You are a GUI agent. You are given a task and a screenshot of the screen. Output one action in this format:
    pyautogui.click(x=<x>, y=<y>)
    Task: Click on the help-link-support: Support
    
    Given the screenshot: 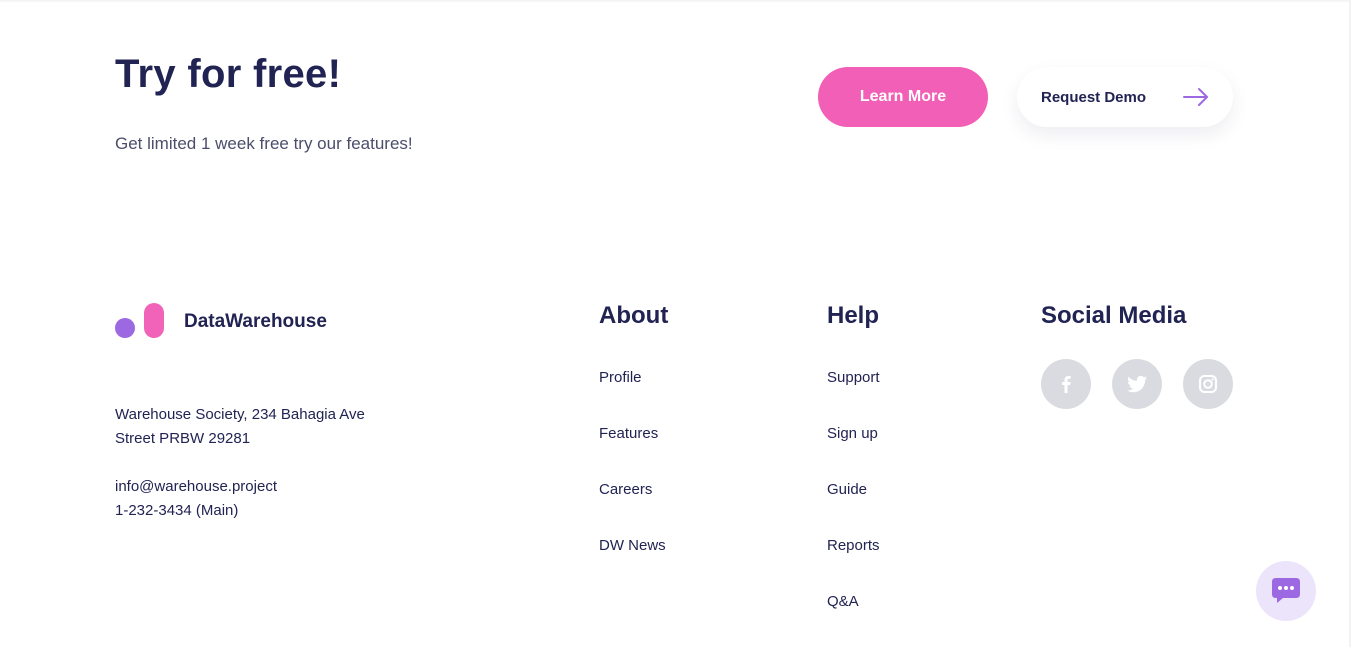 What is the action you would take?
    pyautogui.click(x=853, y=396)
    